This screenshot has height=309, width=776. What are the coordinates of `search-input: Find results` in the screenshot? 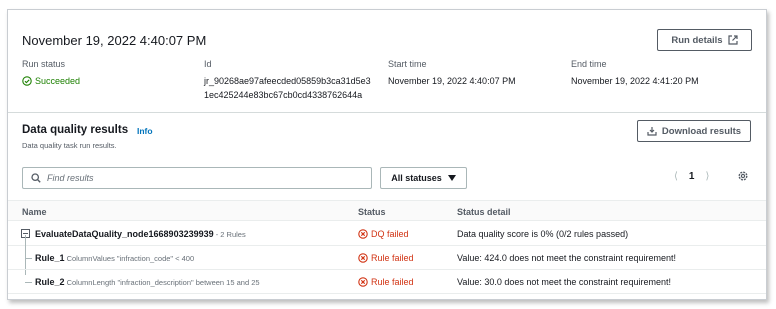 It's located at (197, 178).